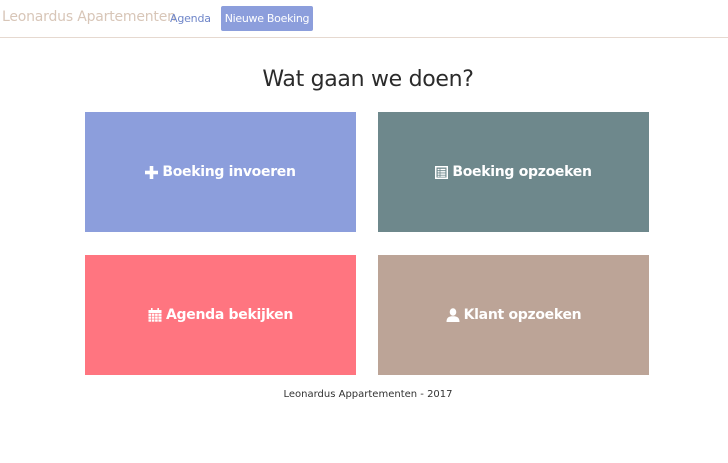 Image resolution: width=728 pixels, height=463 pixels. What do you see at coordinates (368, 79) in the screenshot?
I see `page-title: Wat gaan we doen?` at bounding box center [368, 79].